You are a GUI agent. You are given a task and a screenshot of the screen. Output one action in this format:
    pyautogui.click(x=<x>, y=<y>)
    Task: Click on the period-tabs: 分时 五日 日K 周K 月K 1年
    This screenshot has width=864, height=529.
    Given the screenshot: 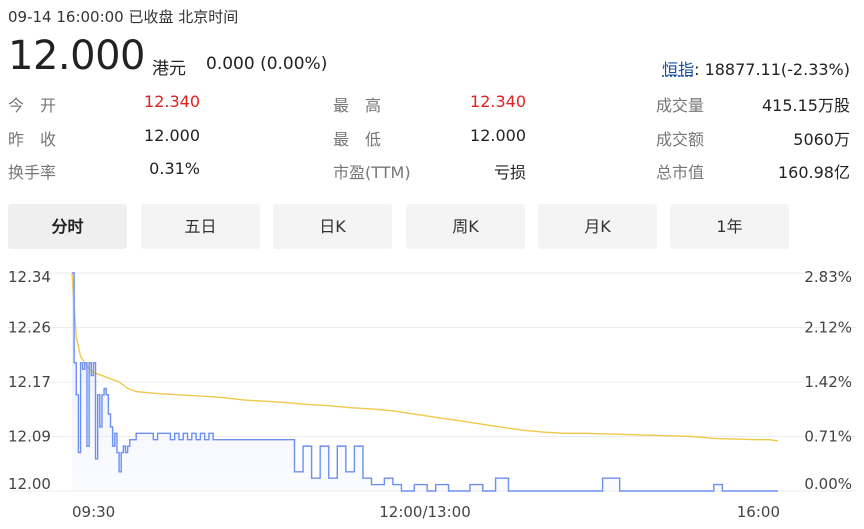 What is the action you would take?
    pyautogui.click(x=431, y=226)
    